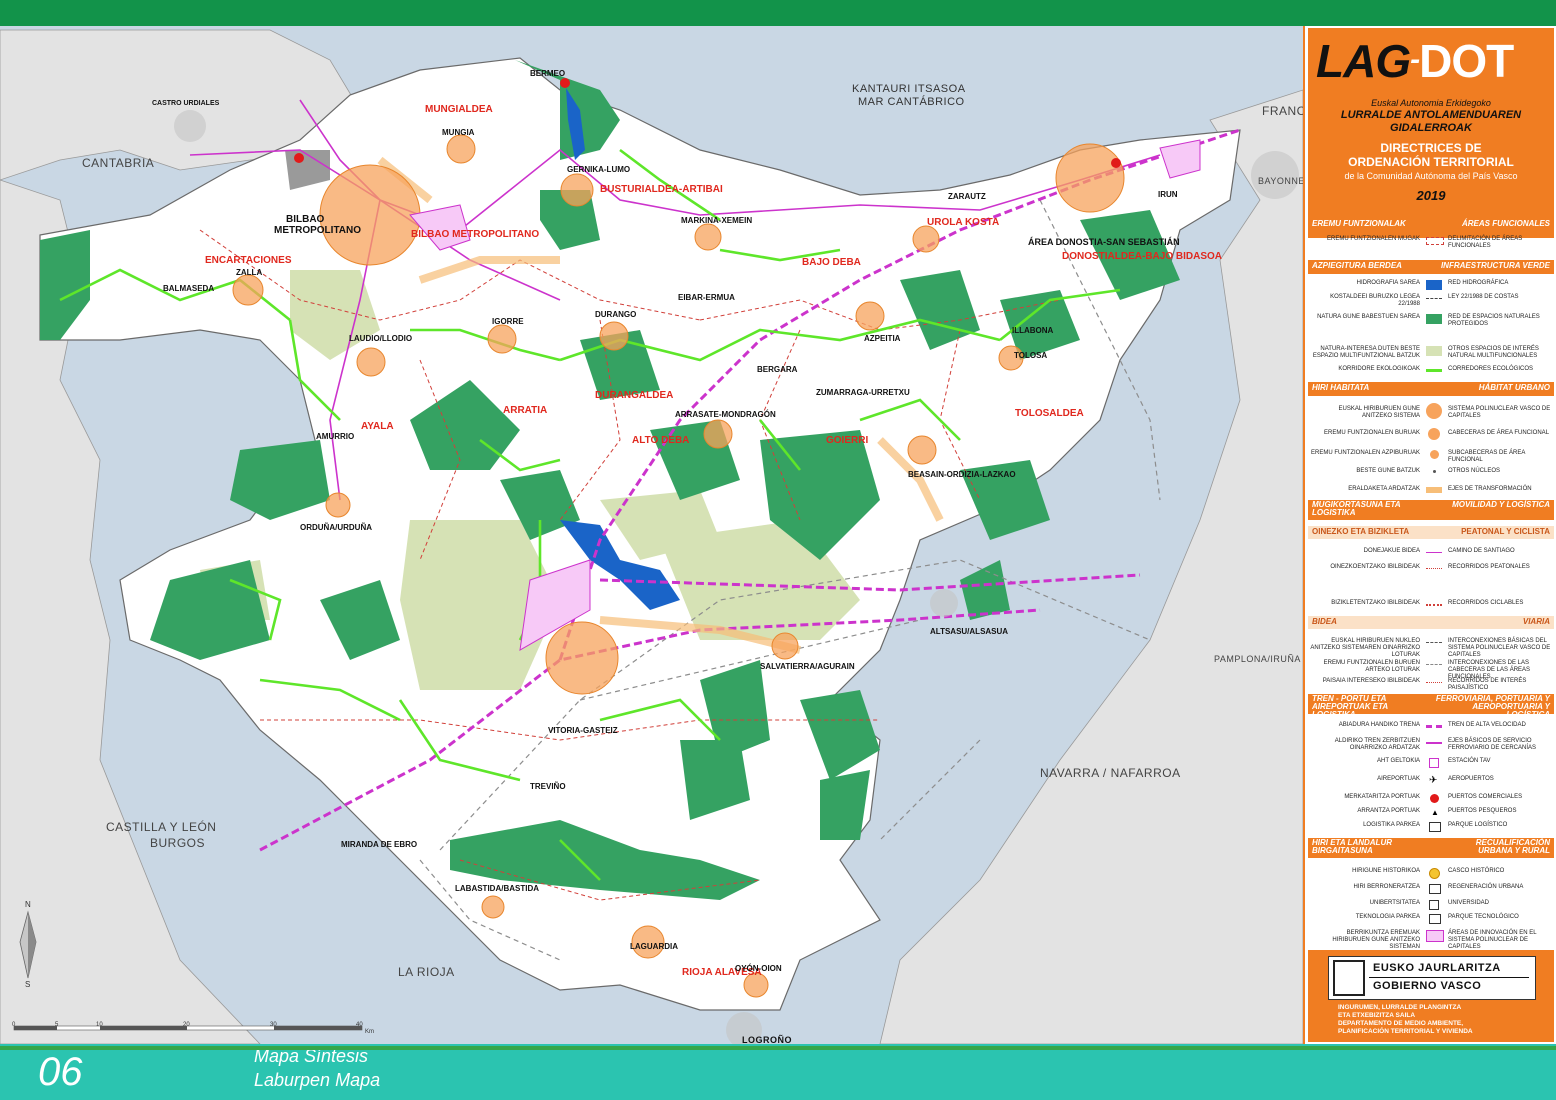  What do you see at coordinates (1449, 977) in the screenshot?
I see `gov-divider` at bounding box center [1449, 977].